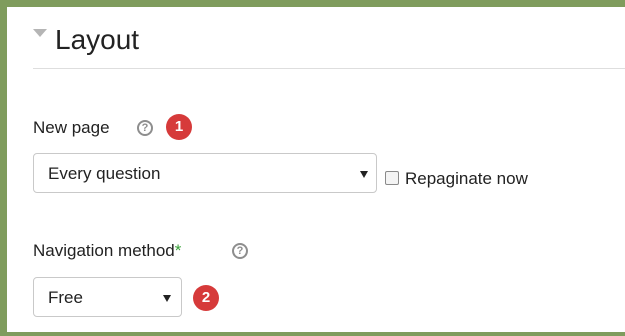  Describe the element at coordinates (206, 298) in the screenshot. I see `annotation-badge-2: 2` at that location.